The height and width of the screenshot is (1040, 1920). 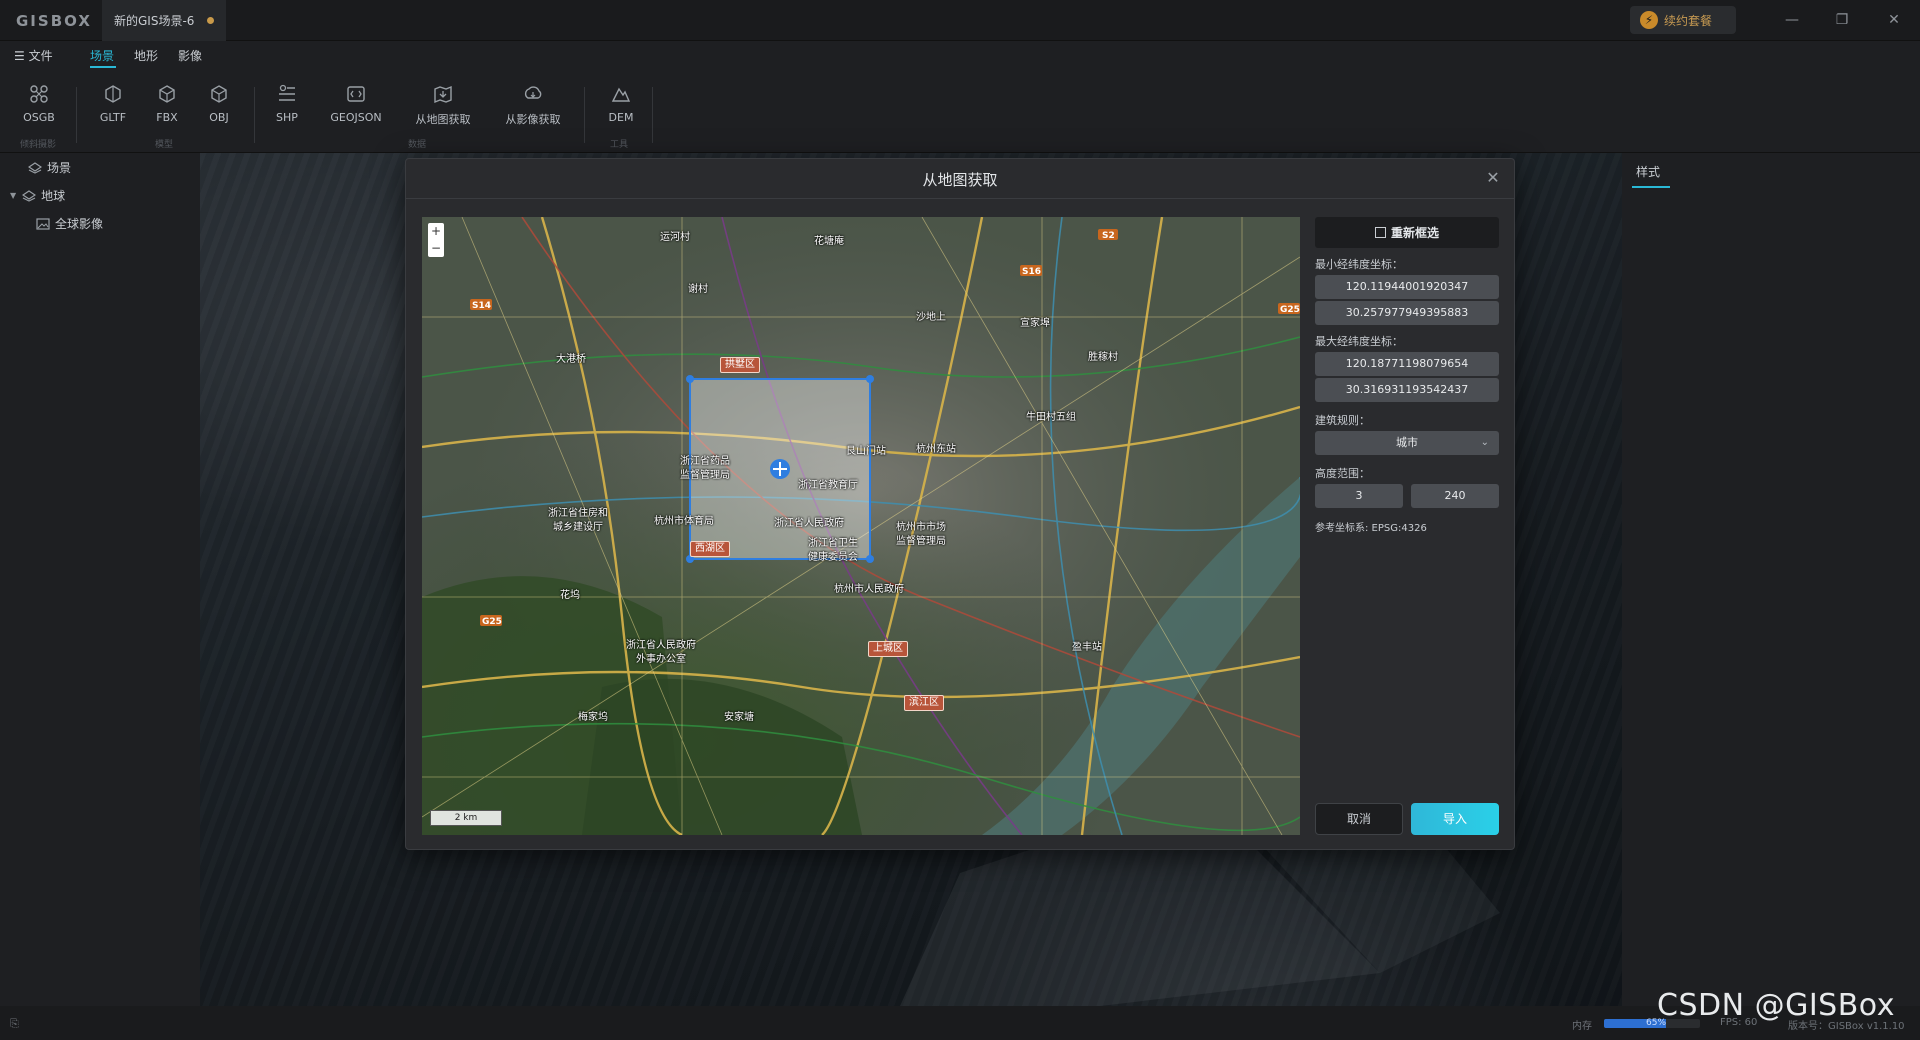 I want to click on map-place-label: 大港桥, so click(x=571, y=359).